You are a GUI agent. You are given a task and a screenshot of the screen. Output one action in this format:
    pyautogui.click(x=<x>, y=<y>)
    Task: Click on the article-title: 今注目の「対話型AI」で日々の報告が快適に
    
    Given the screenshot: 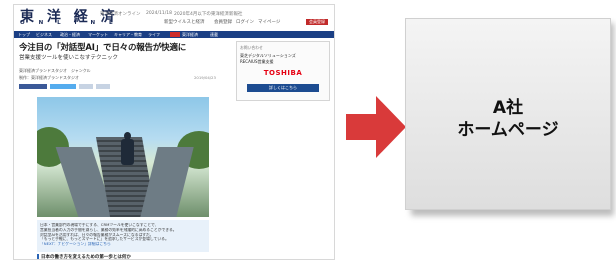 What is the action you would take?
    pyautogui.click(x=103, y=48)
    